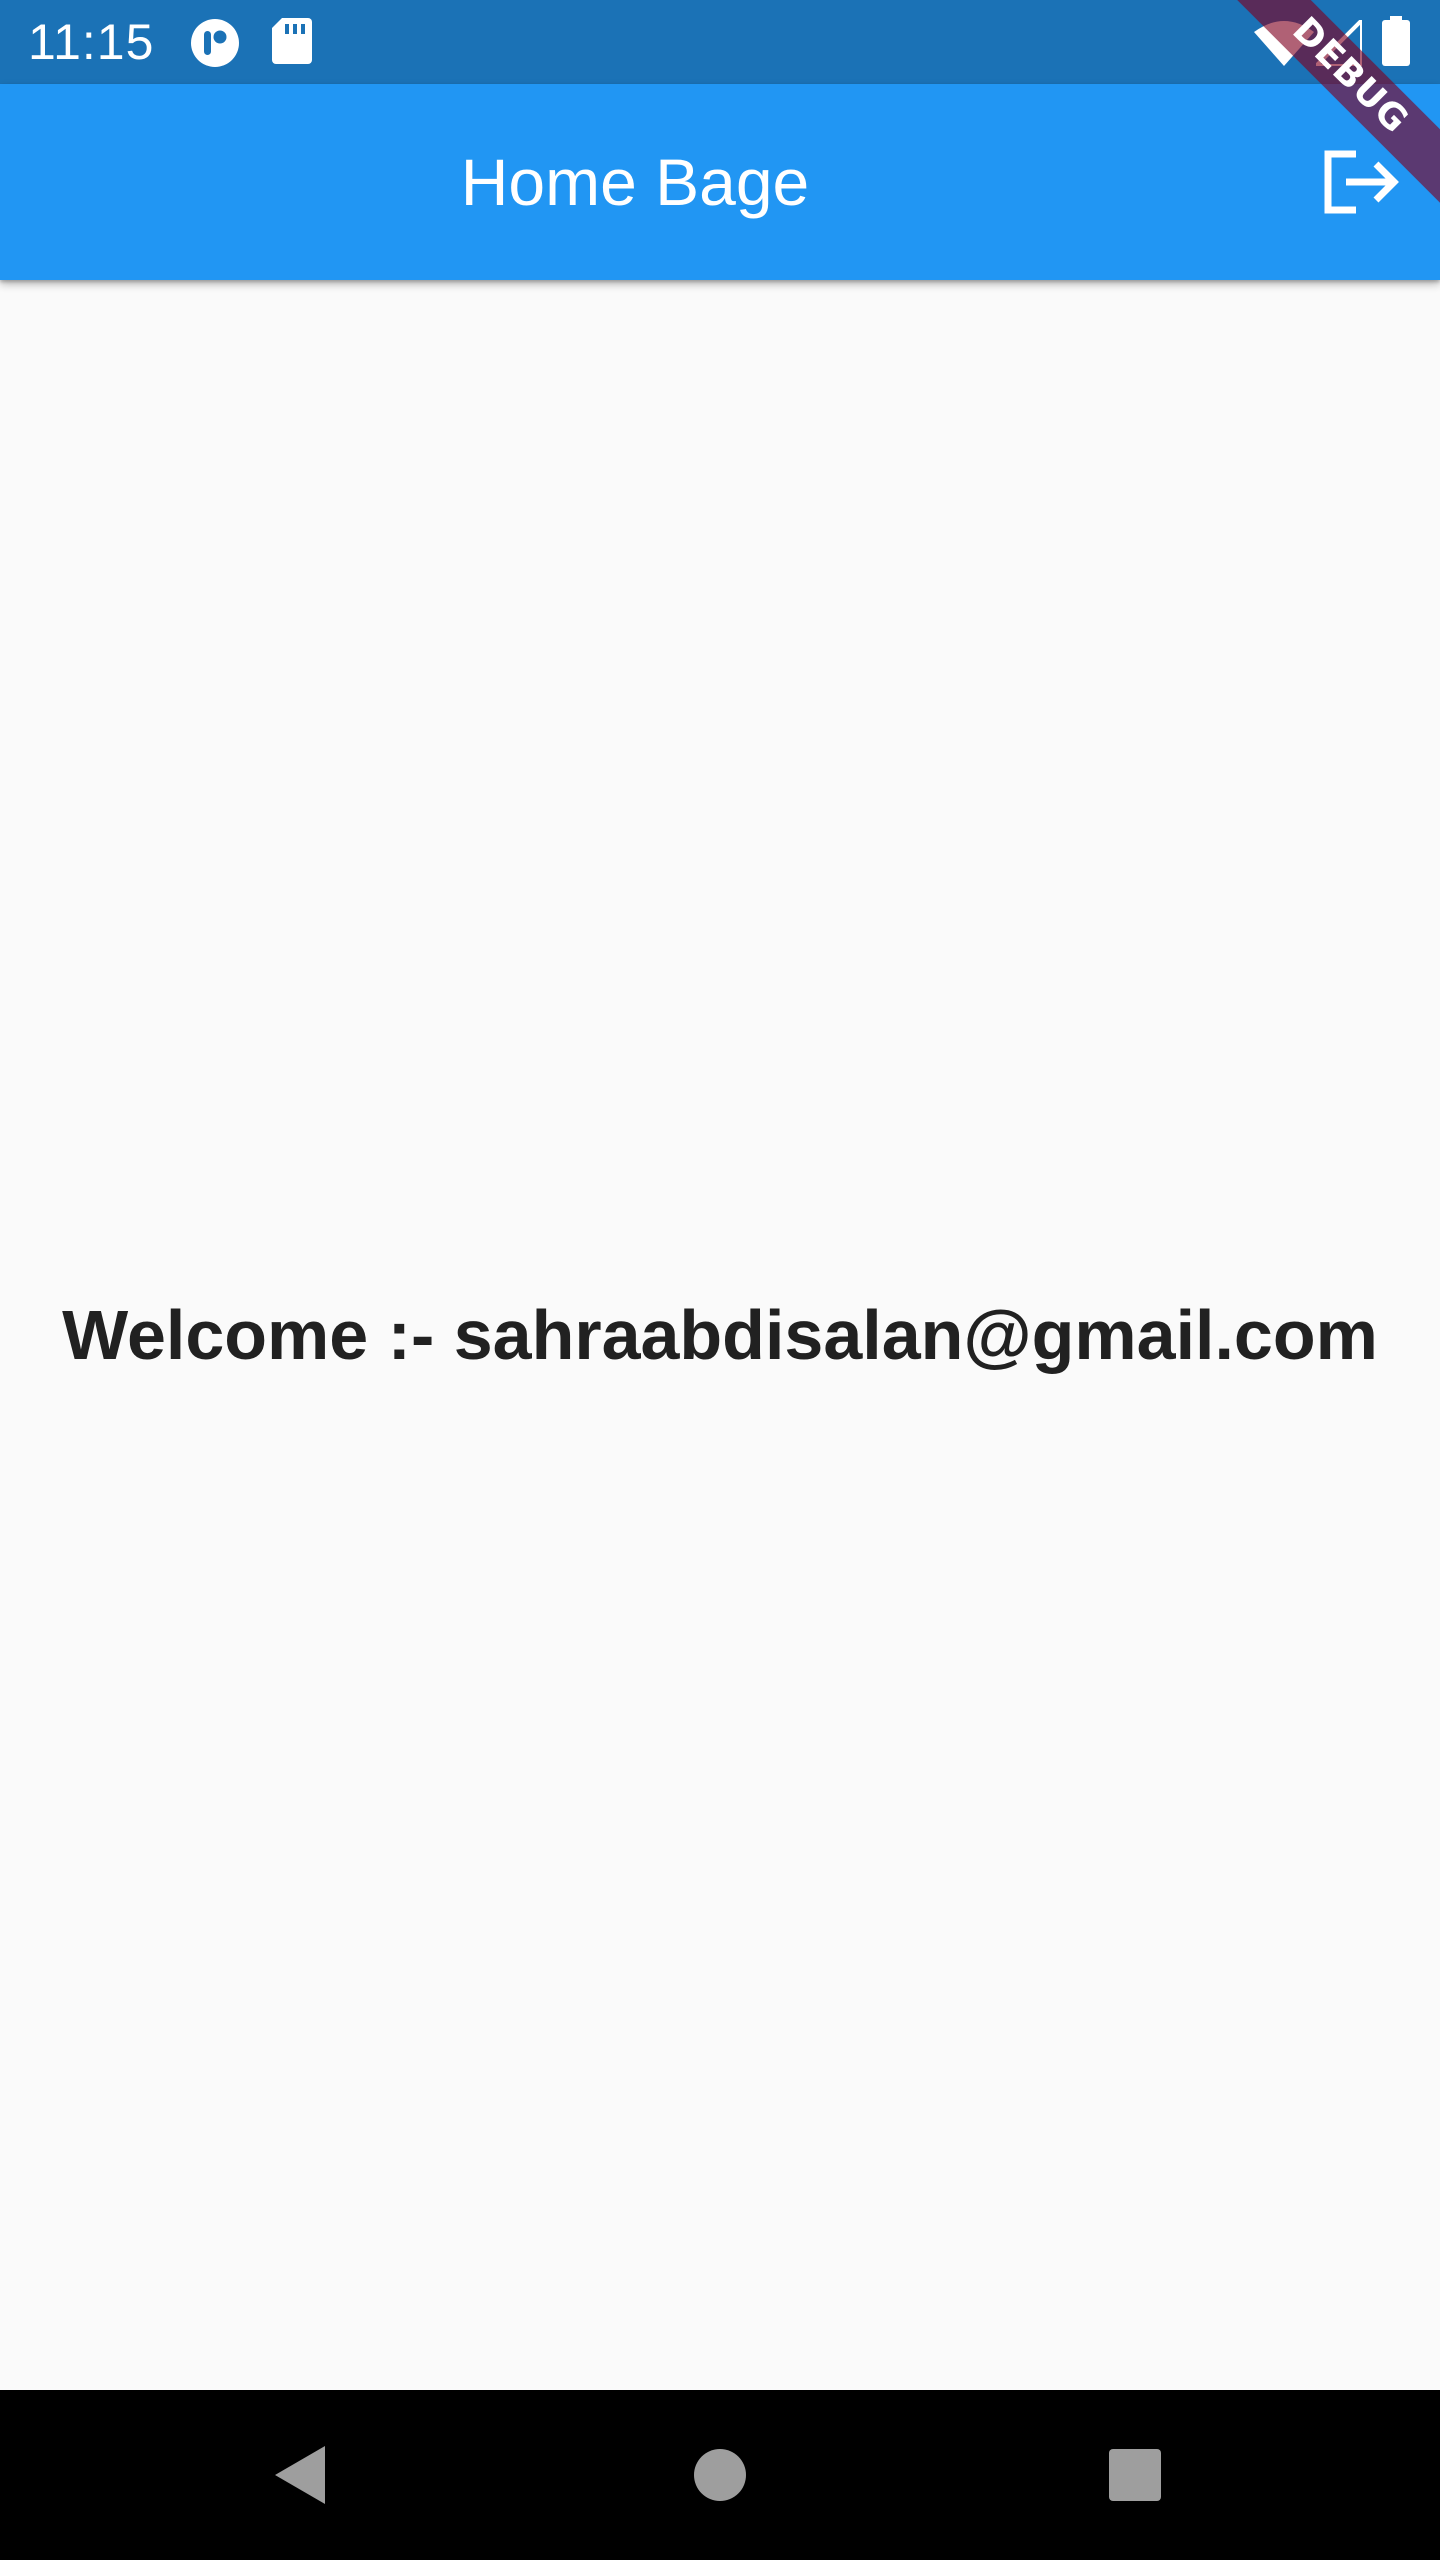 The image size is (1440, 2560). I want to click on welcome-message: Welcome :- sahraabdisalan@gmail.com, so click(720, 1335).